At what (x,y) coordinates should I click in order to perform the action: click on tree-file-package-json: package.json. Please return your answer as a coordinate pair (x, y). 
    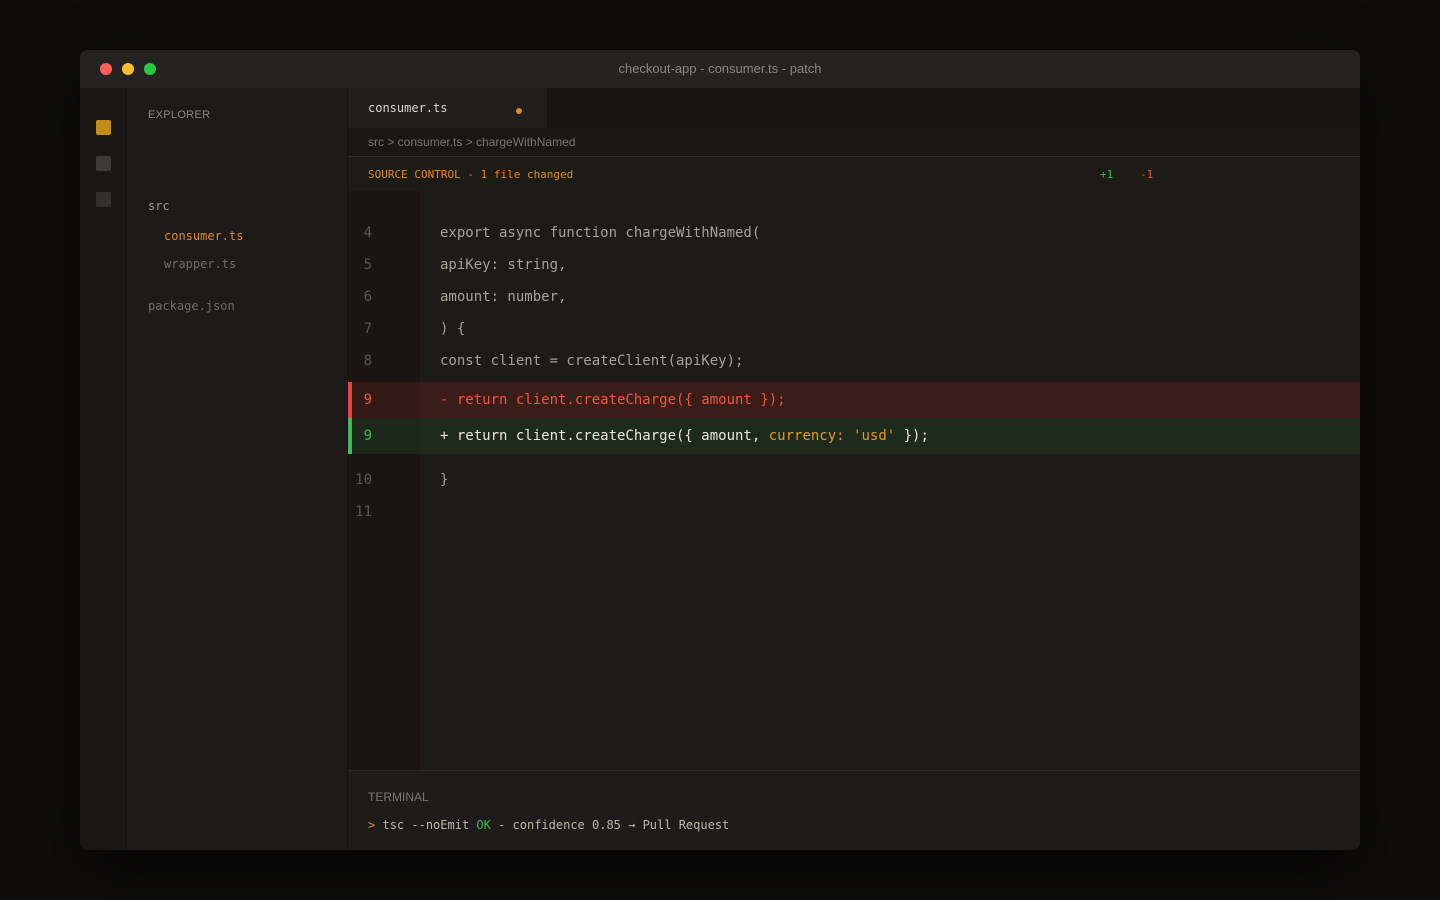
    Looking at the image, I should click on (191, 306).